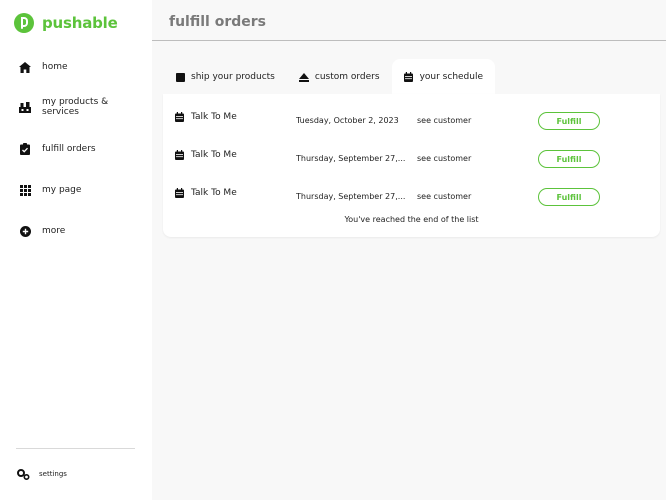  Describe the element at coordinates (180, 77) in the screenshot. I see `box-icon` at that location.